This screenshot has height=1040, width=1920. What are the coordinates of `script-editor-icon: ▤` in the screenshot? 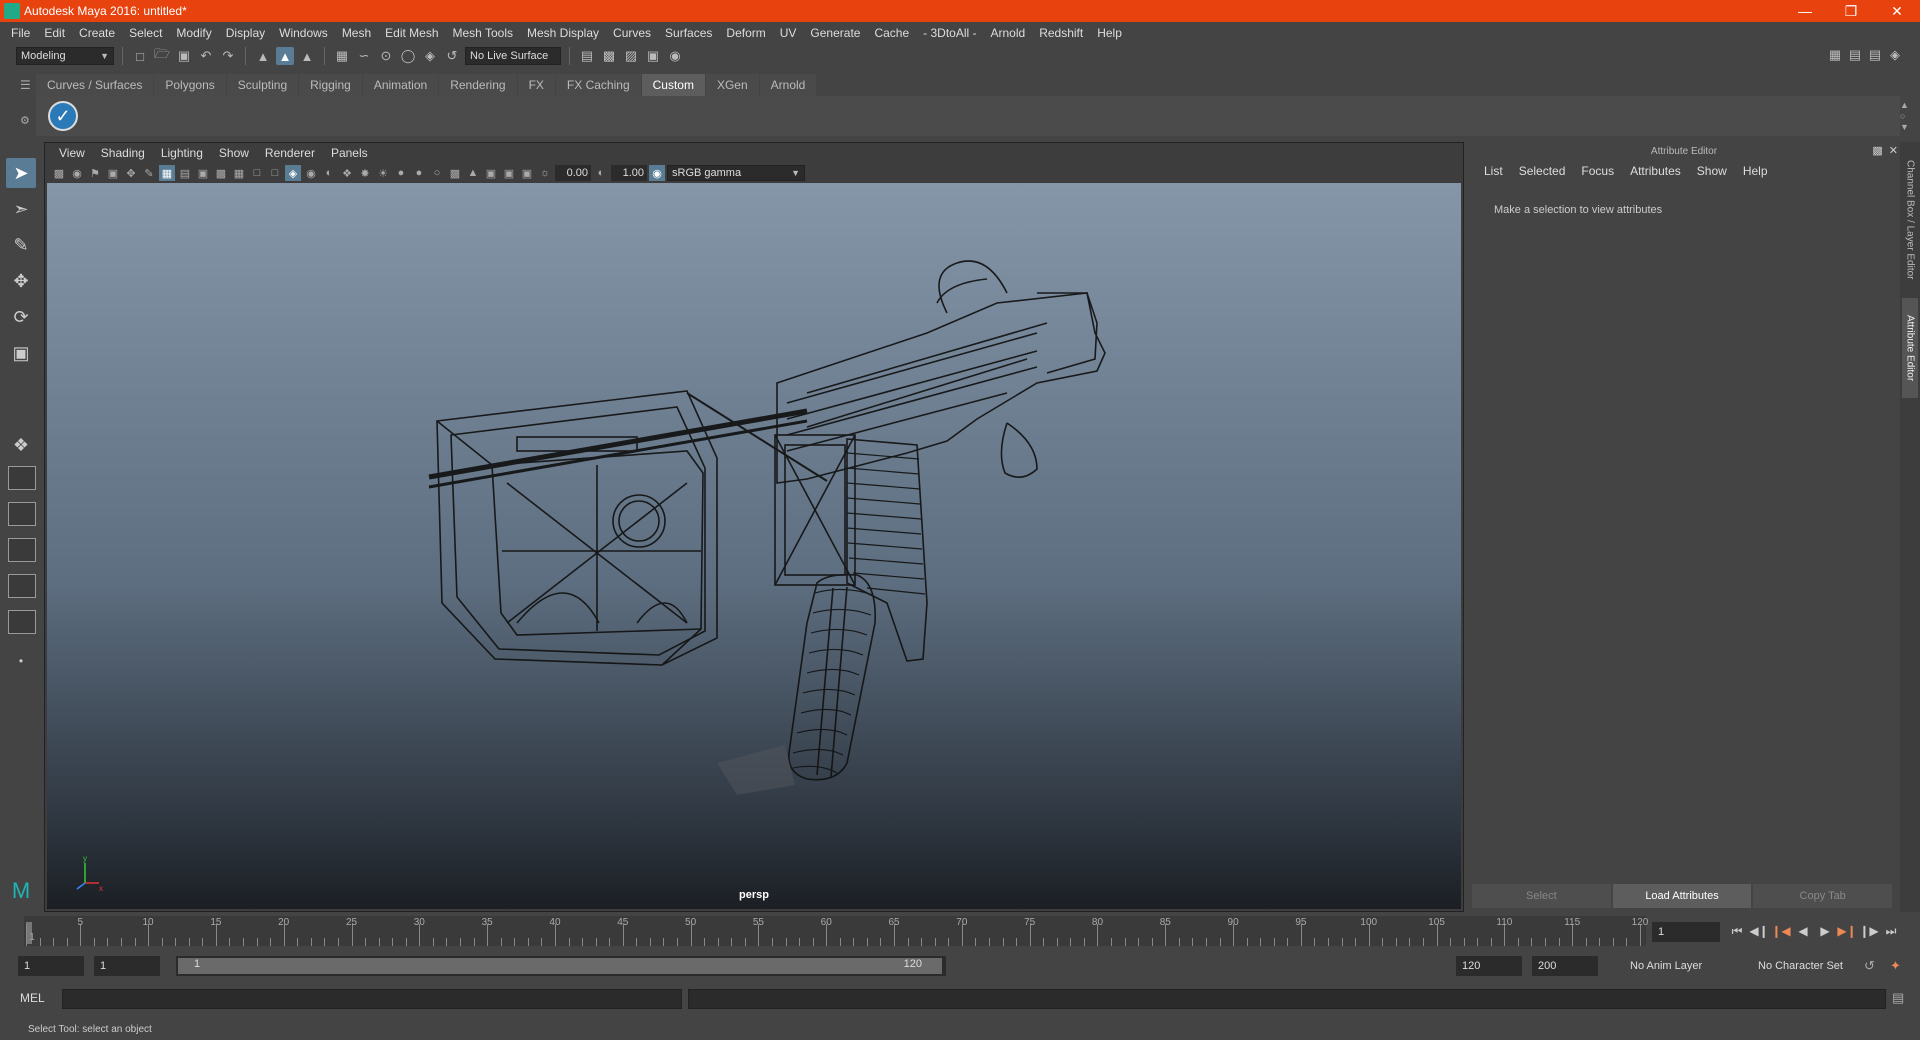 It's located at (1898, 998).